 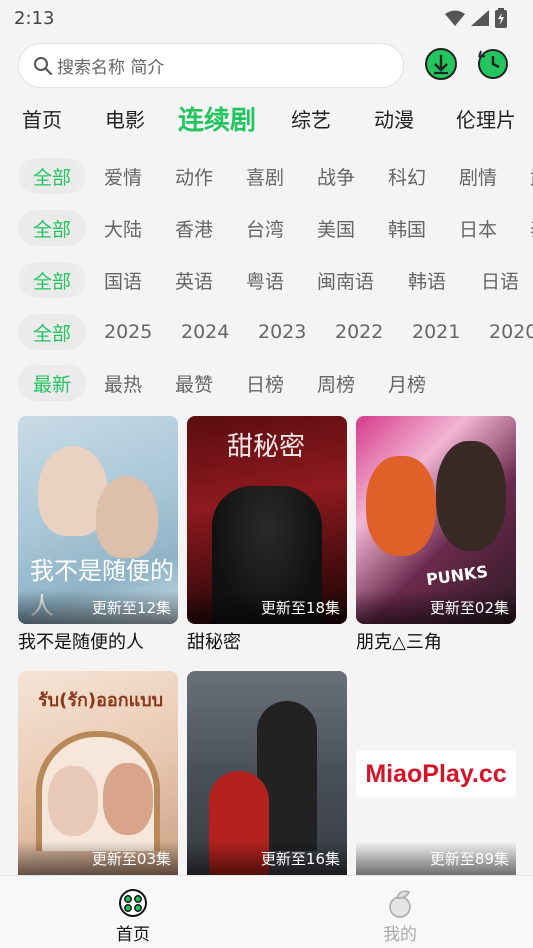 I want to click on history-button, so click(x=493, y=64).